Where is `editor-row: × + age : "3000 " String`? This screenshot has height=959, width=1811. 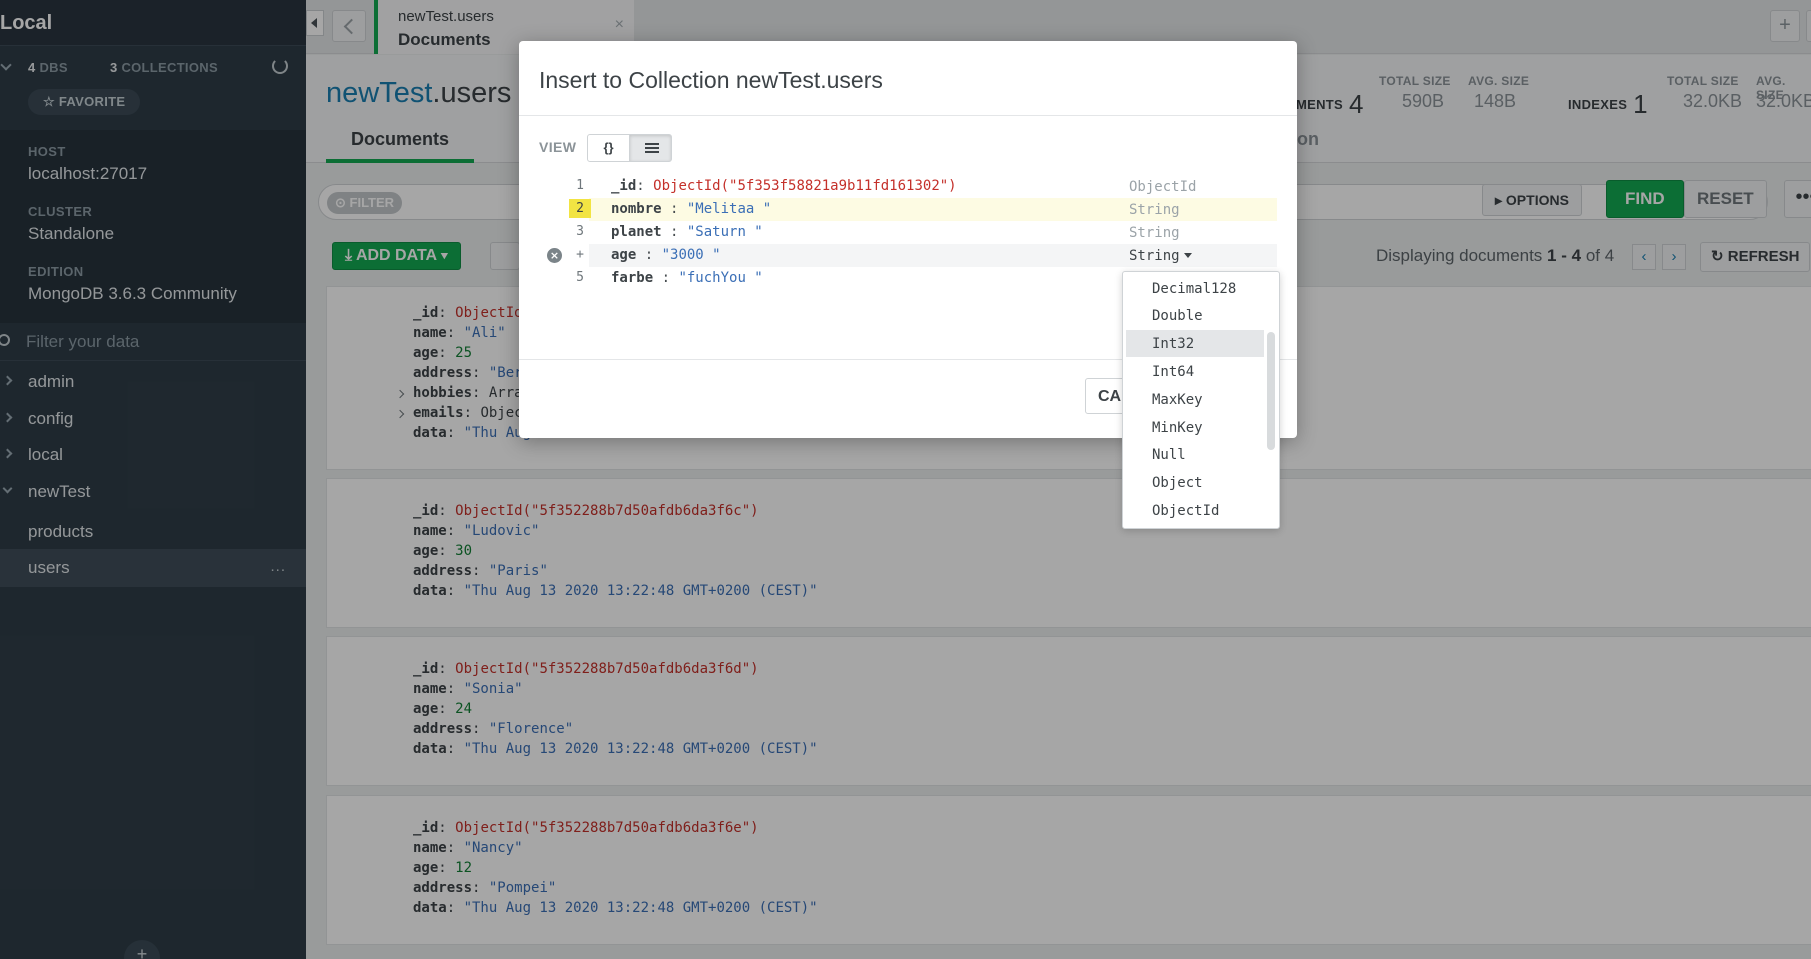 editor-row: × + age : "3000 " String is located at coordinates (912, 255).